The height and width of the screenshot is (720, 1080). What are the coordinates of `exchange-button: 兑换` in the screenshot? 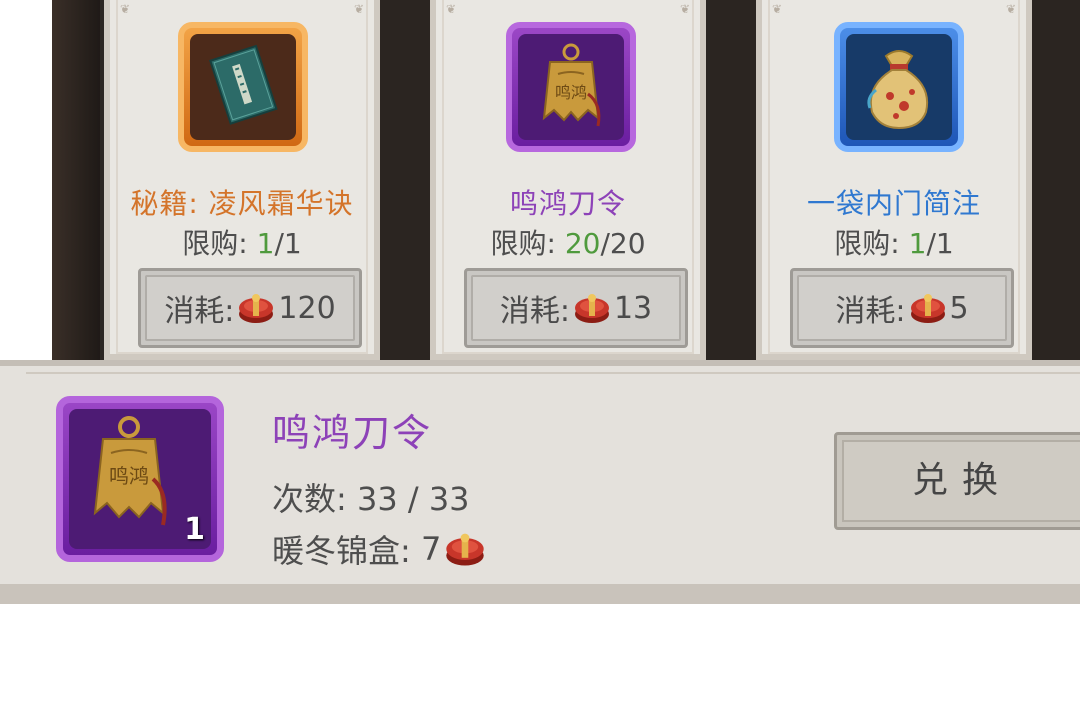 It's located at (957, 481).